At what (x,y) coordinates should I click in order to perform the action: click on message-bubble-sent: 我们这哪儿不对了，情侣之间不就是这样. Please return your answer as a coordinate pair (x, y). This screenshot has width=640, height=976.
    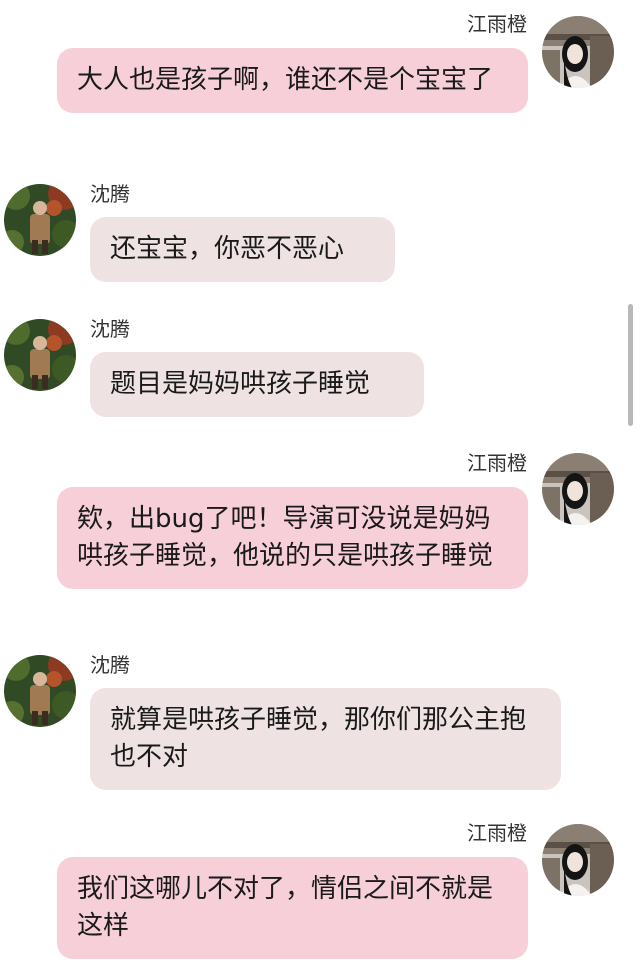
    Looking at the image, I should click on (292, 908).